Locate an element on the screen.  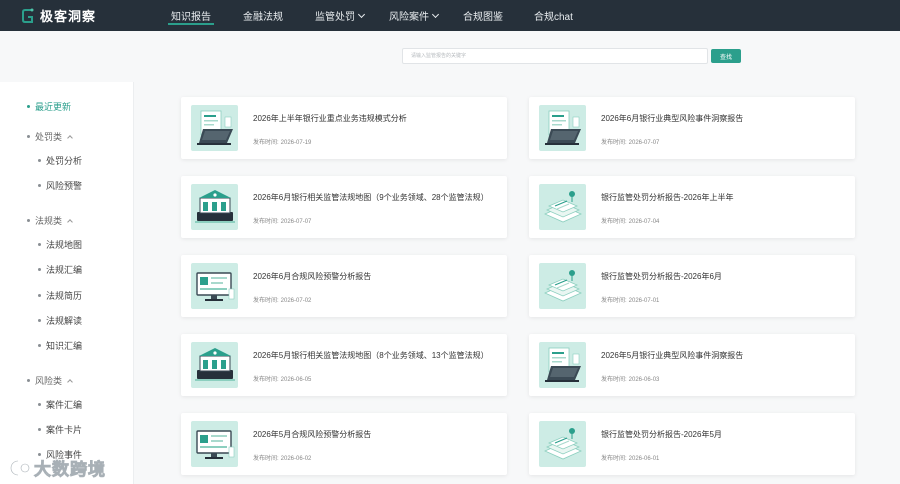
nav-regulatory-penalties: 监管处罚 is located at coordinates (340, 15).